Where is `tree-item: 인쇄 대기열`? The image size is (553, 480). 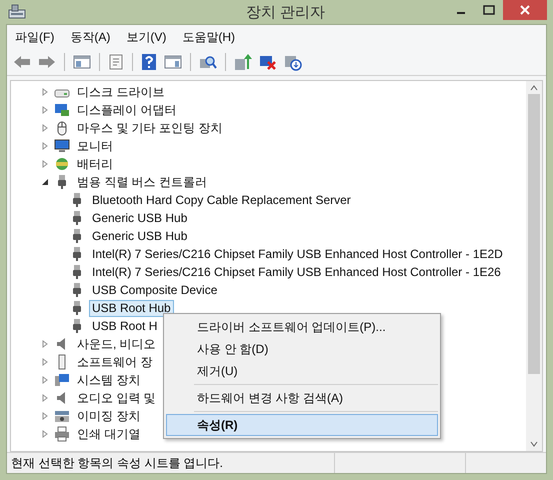
tree-item: 인쇄 대기열 is located at coordinates (109, 434).